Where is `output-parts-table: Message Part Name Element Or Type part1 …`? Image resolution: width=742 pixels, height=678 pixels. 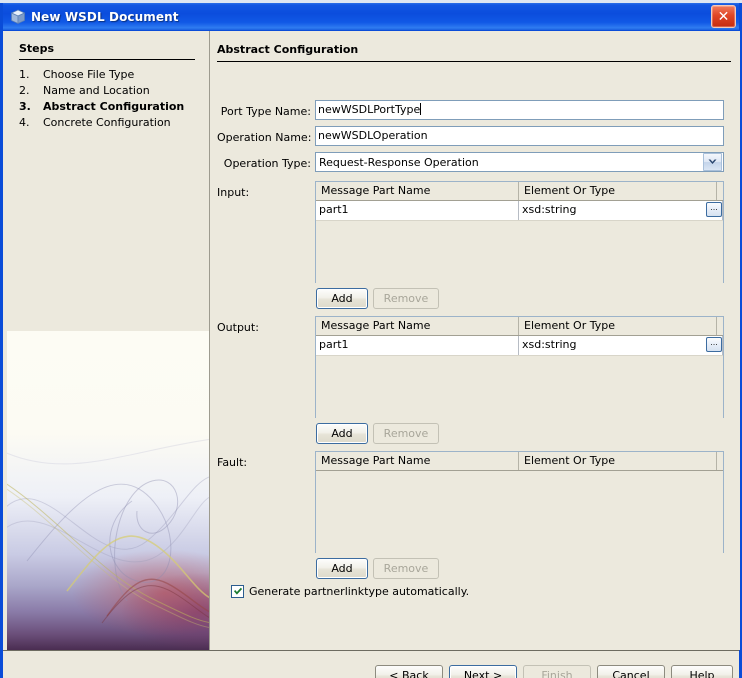 output-parts-table: Message Part Name Element Or Type part1 … is located at coordinates (519, 367).